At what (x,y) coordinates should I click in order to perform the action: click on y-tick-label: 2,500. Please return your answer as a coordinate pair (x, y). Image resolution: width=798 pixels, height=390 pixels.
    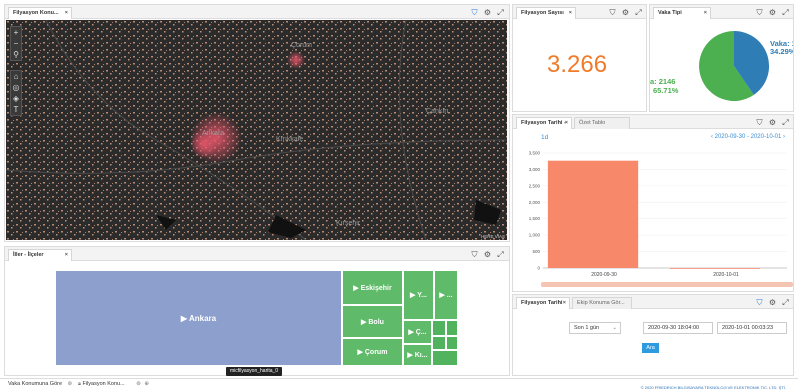
    Looking at the image, I should click on (535, 185).